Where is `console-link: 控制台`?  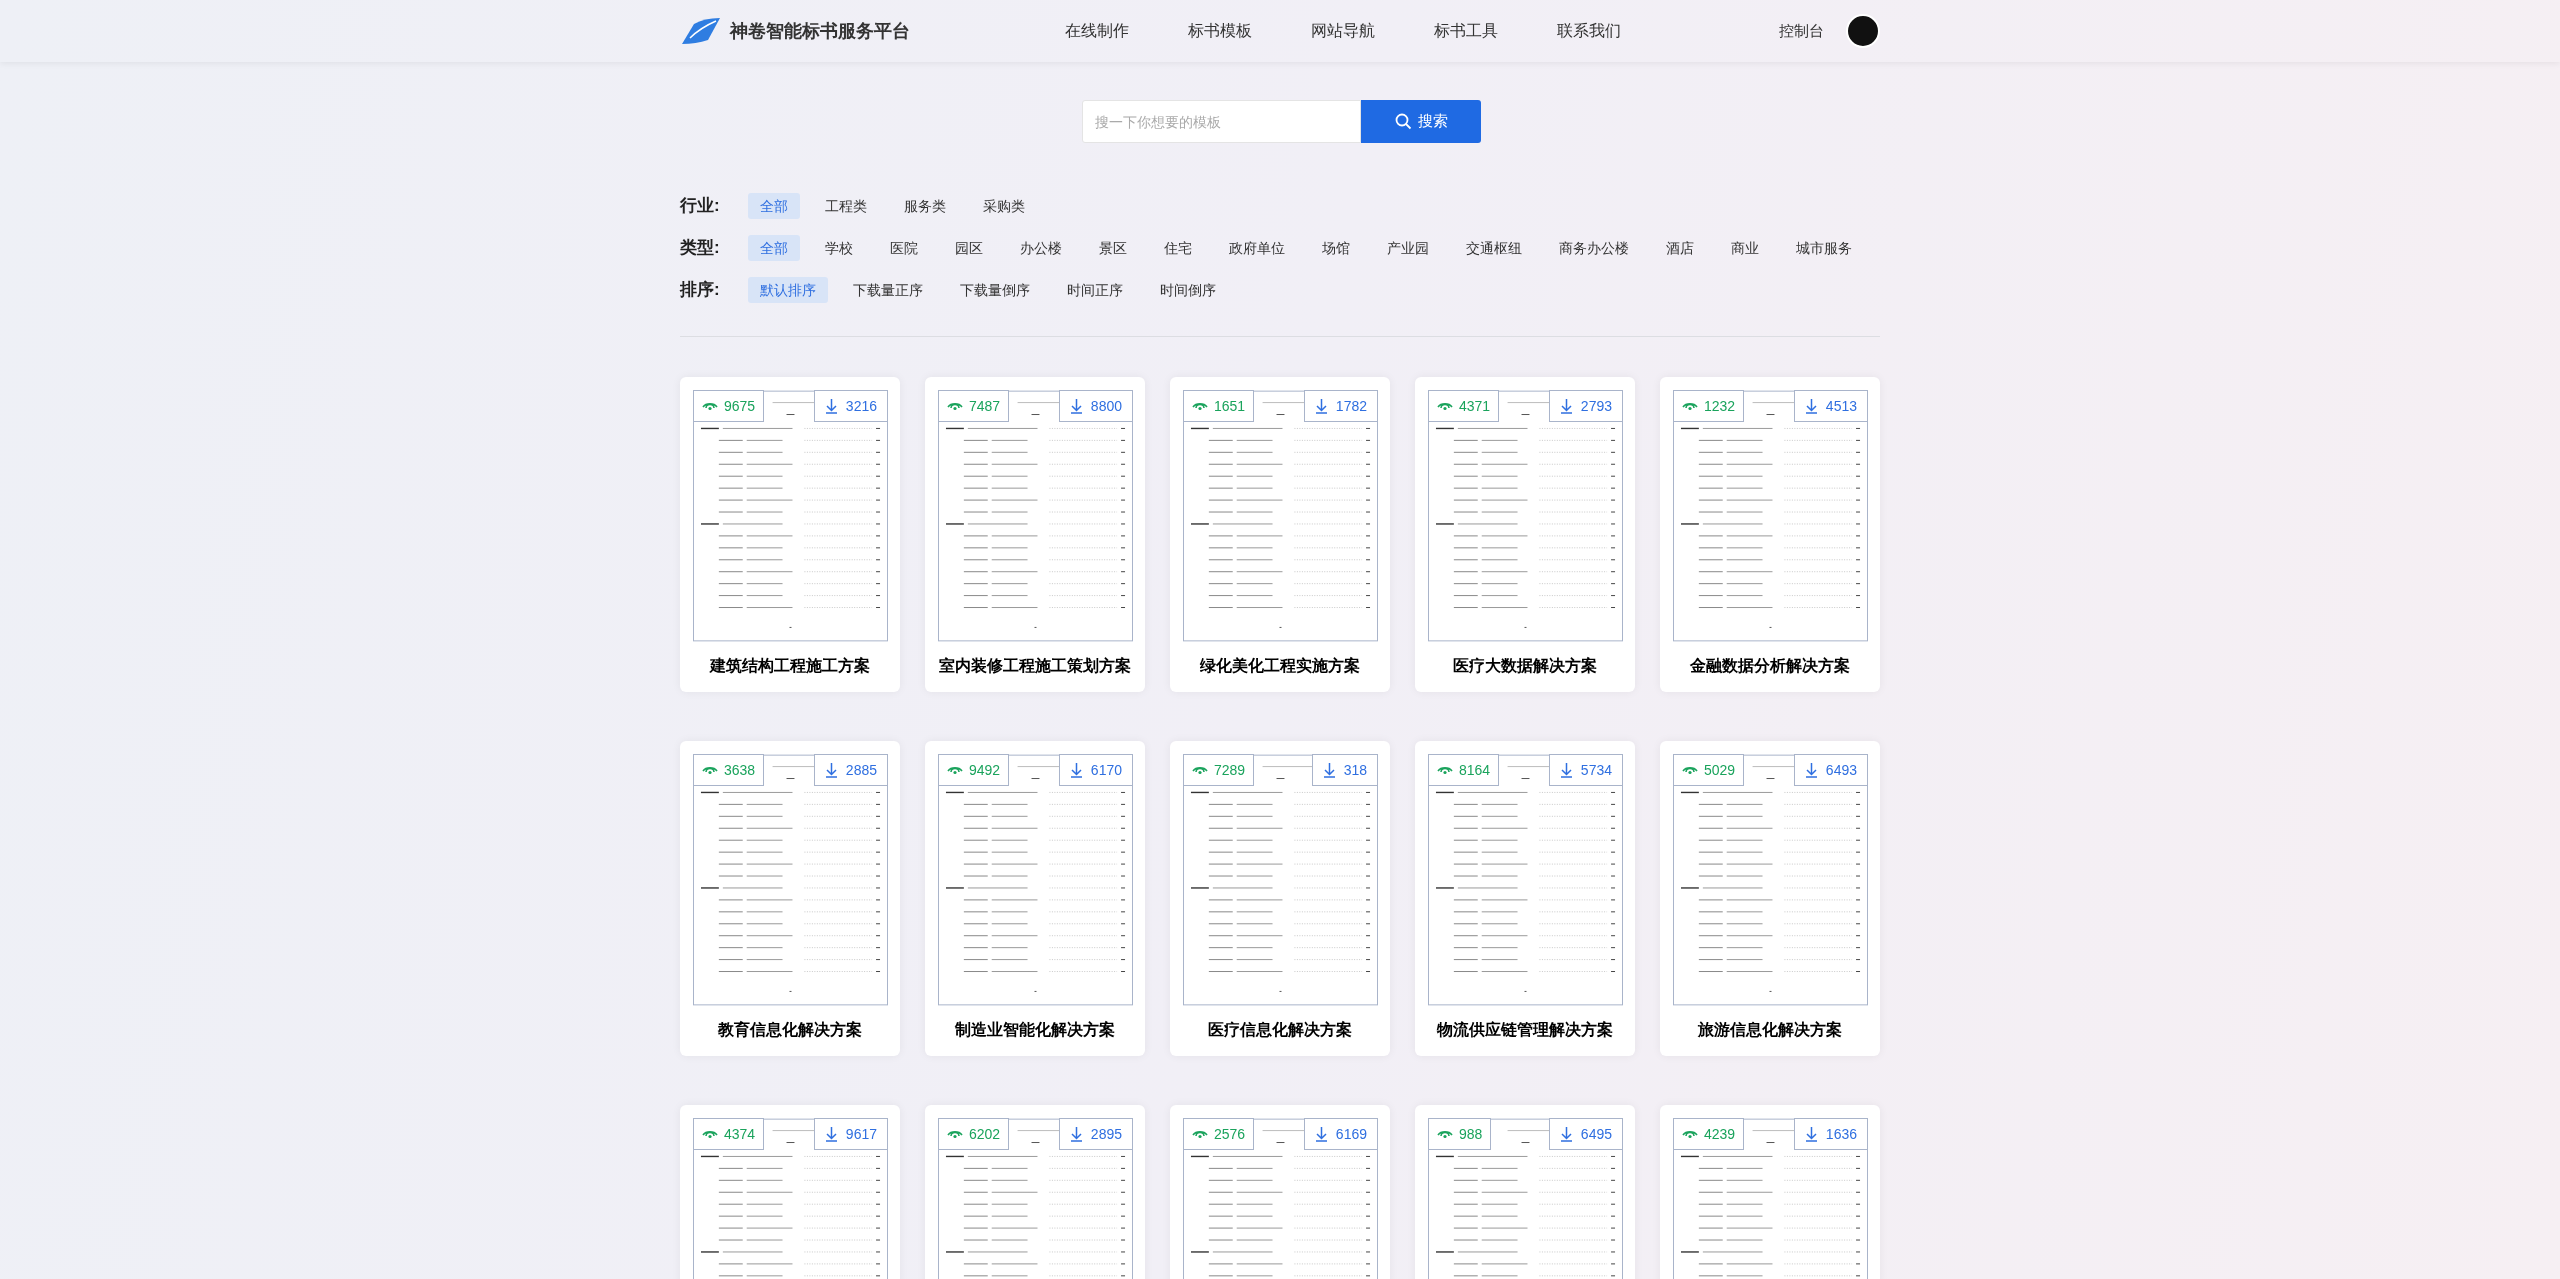 console-link: 控制台 is located at coordinates (1801, 31).